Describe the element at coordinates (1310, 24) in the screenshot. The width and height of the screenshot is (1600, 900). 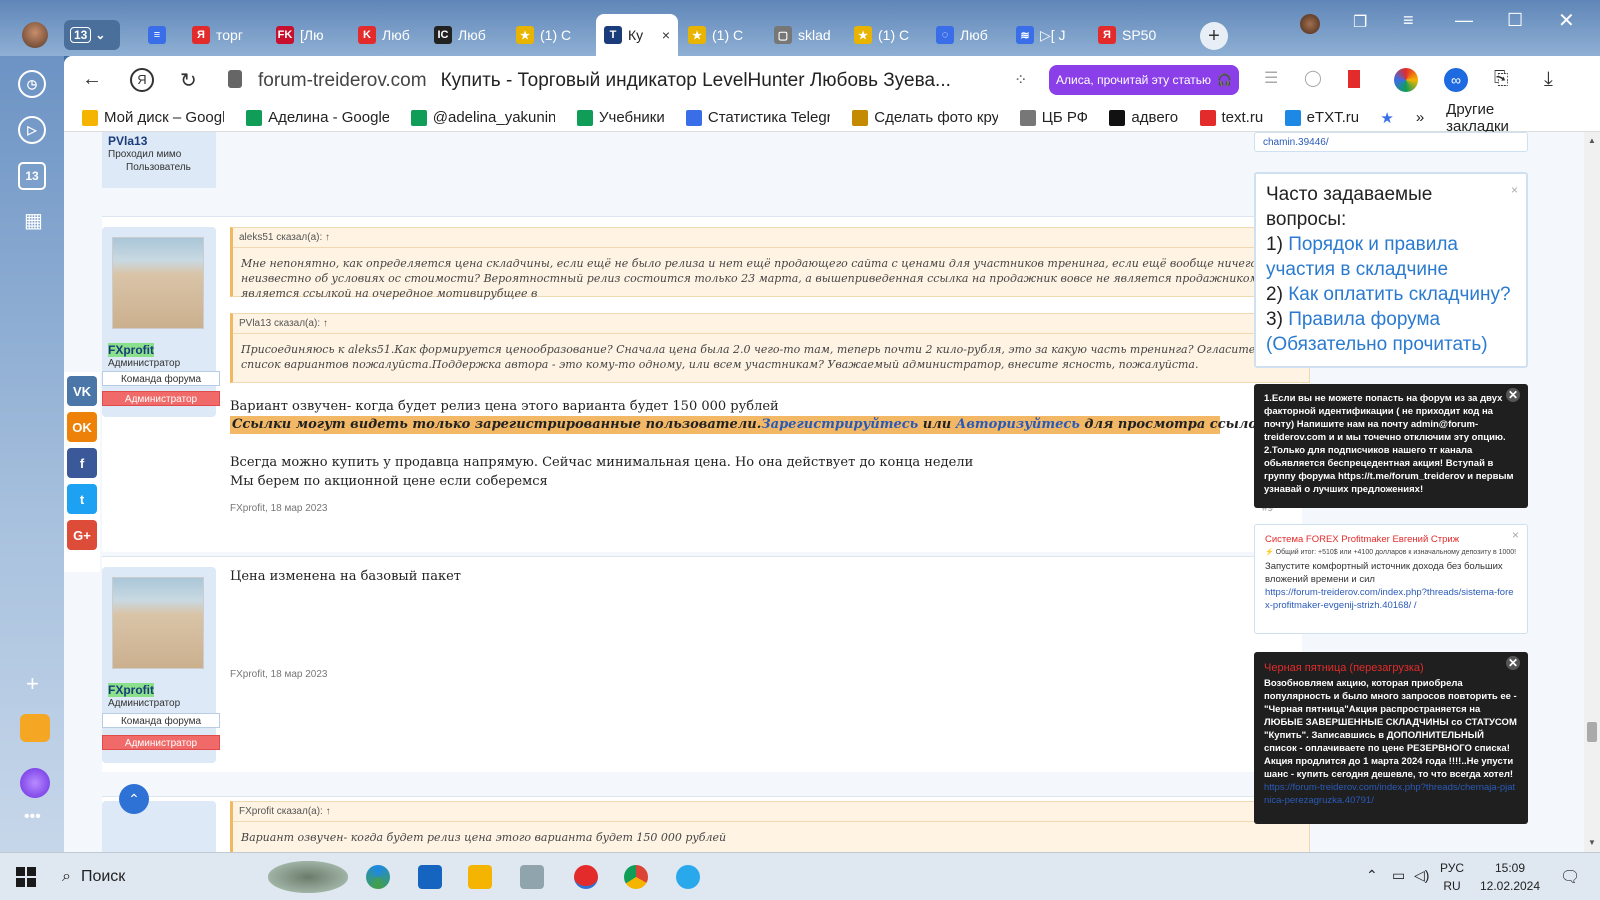
I see `user-avatar-small` at that location.